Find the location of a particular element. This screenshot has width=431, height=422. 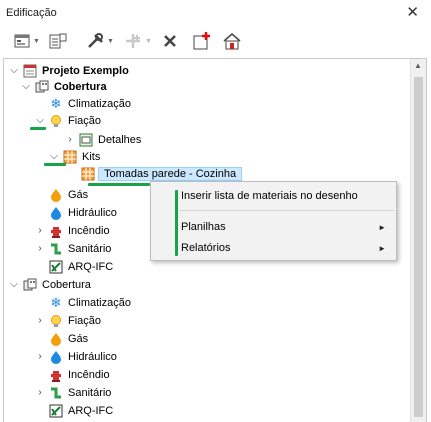

add-element-button: ▼ is located at coordinates (138, 41).